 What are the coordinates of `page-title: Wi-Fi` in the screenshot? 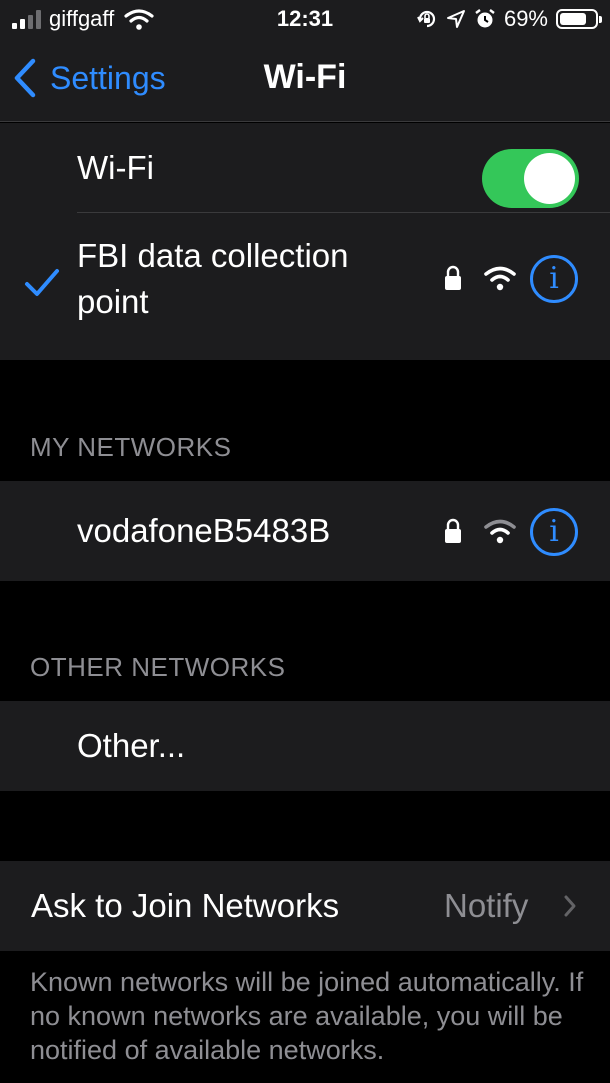 It's located at (305, 77).